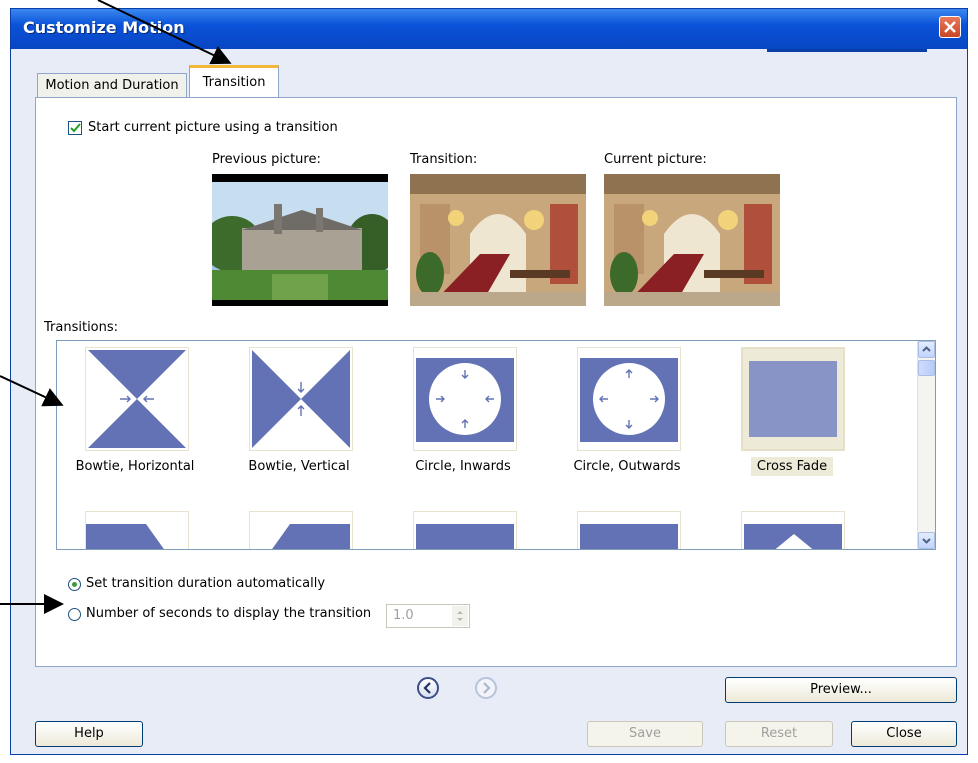 The image size is (978, 763). What do you see at coordinates (904, 734) in the screenshot?
I see `close-button: Close` at bounding box center [904, 734].